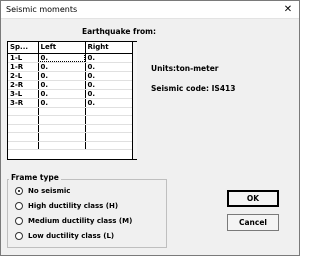 Image resolution: width=320 pixels, height=256 pixels. What do you see at coordinates (109, 48) in the screenshot?
I see `column-header-right: Right` at bounding box center [109, 48].